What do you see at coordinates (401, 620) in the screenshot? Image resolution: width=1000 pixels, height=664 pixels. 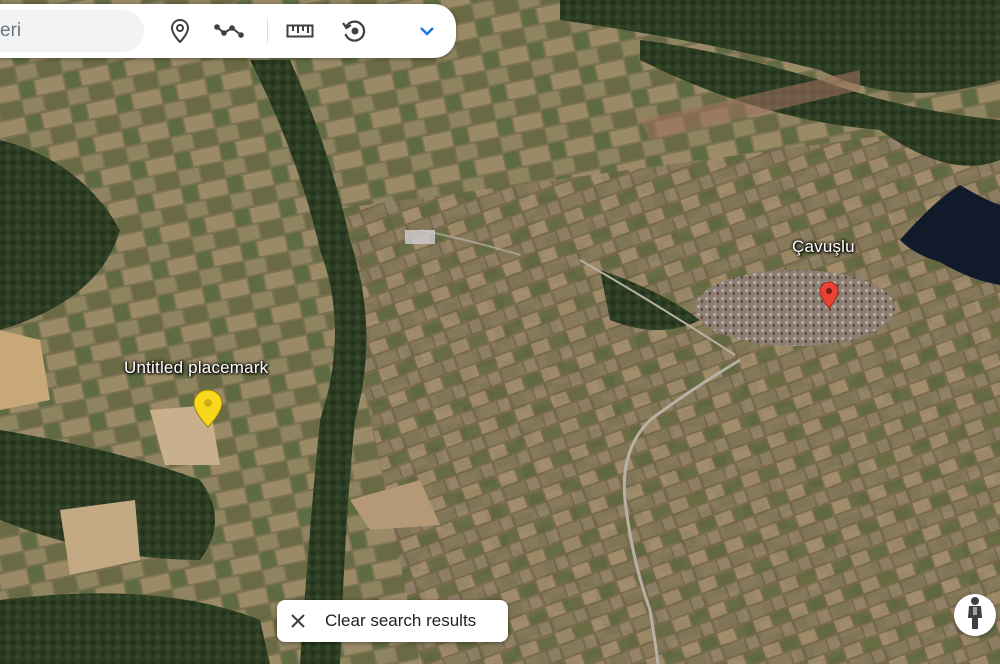 I see `clear-search-label: Clear search results` at bounding box center [401, 620].